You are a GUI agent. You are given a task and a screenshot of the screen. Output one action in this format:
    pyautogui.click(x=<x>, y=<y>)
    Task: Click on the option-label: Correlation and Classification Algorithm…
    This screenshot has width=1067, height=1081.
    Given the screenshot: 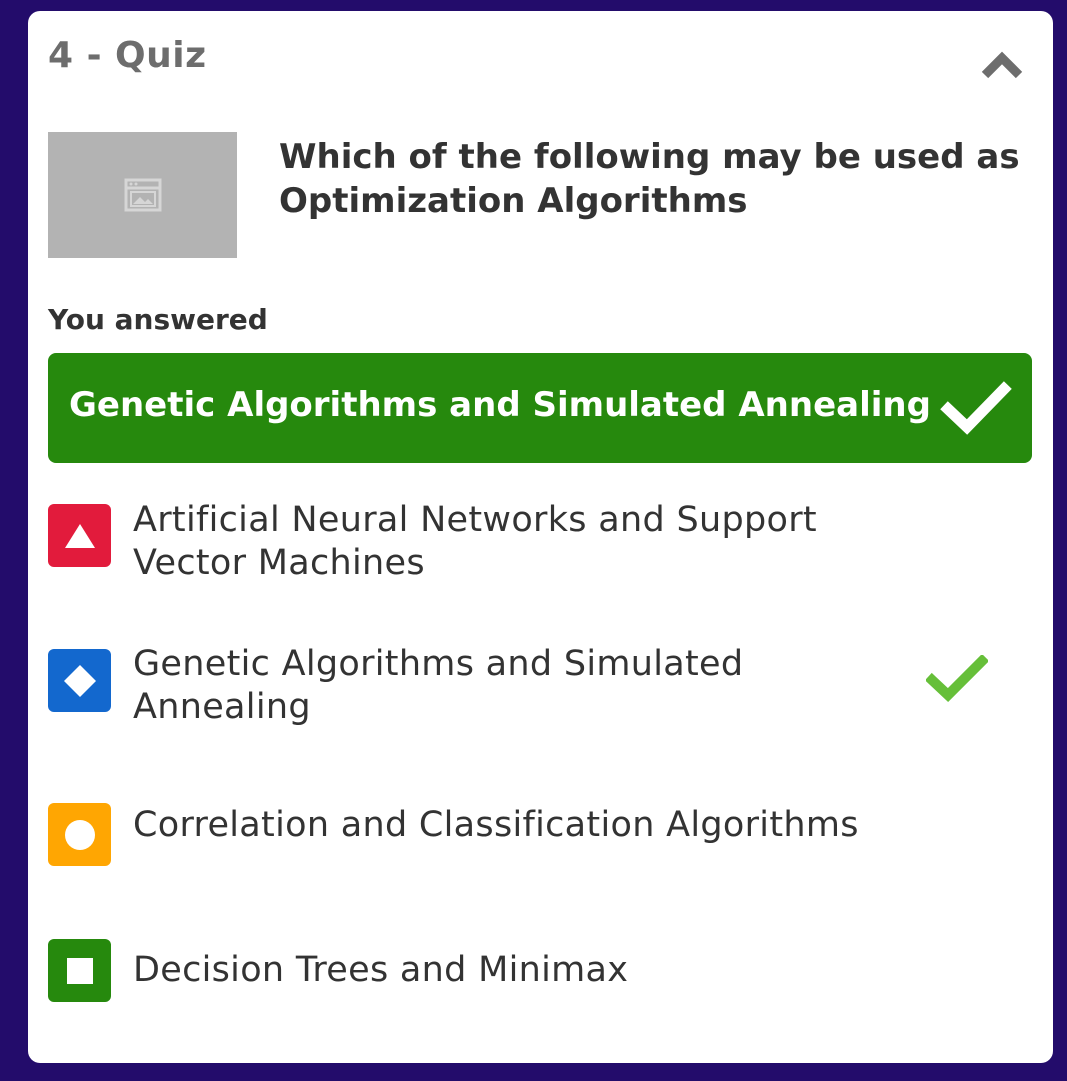 What is the action you would take?
    pyautogui.click(x=496, y=825)
    